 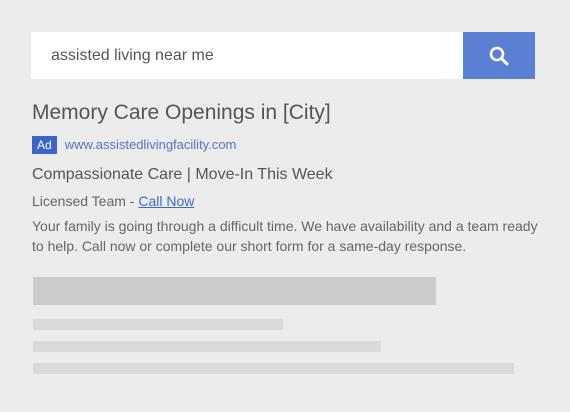 I want to click on ad-url: www.assistedlivingfacility.com, so click(x=151, y=144).